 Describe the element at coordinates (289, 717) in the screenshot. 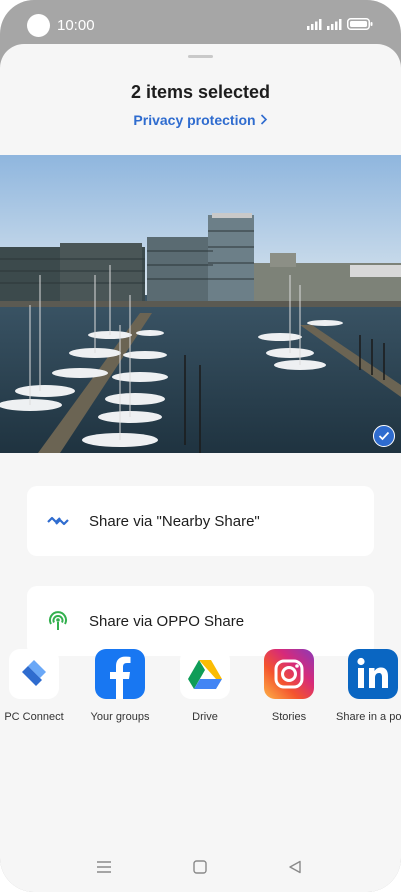

I see `app-label: Stories` at that location.